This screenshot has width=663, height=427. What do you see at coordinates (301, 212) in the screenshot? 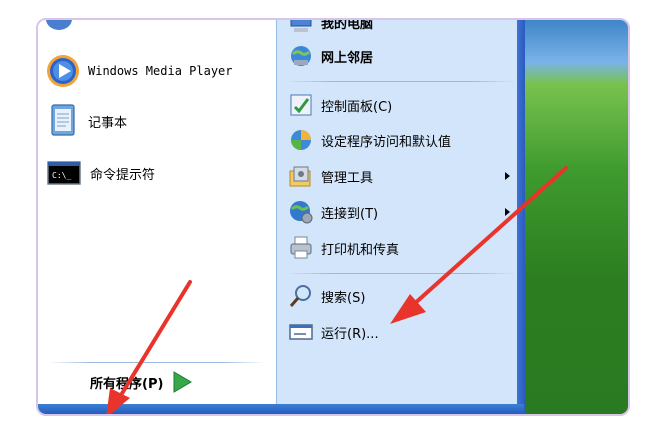
I see `connect-to-icon` at bounding box center [301, 212].